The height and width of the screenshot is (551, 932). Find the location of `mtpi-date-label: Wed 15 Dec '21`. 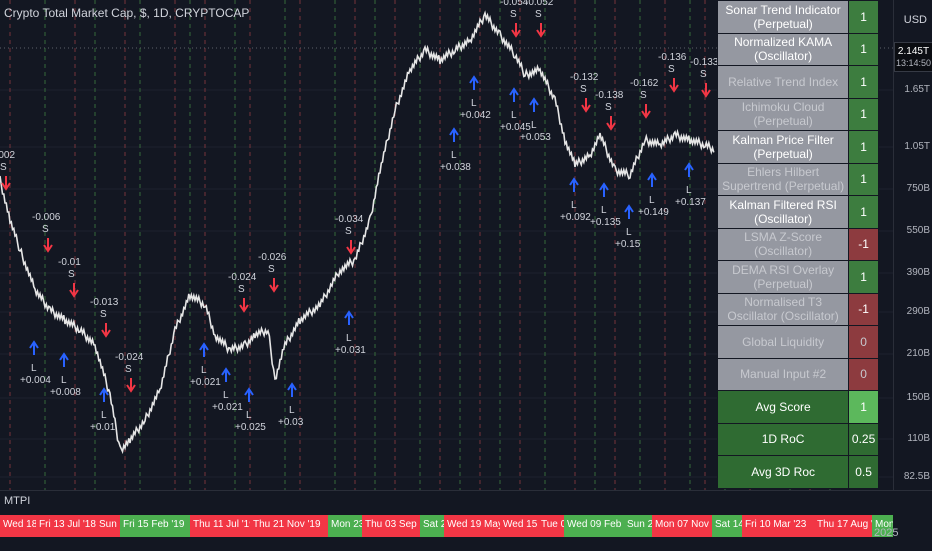

mtpi-date-label: Wed 15 Dec '21 is located at coordinates (520, 524).